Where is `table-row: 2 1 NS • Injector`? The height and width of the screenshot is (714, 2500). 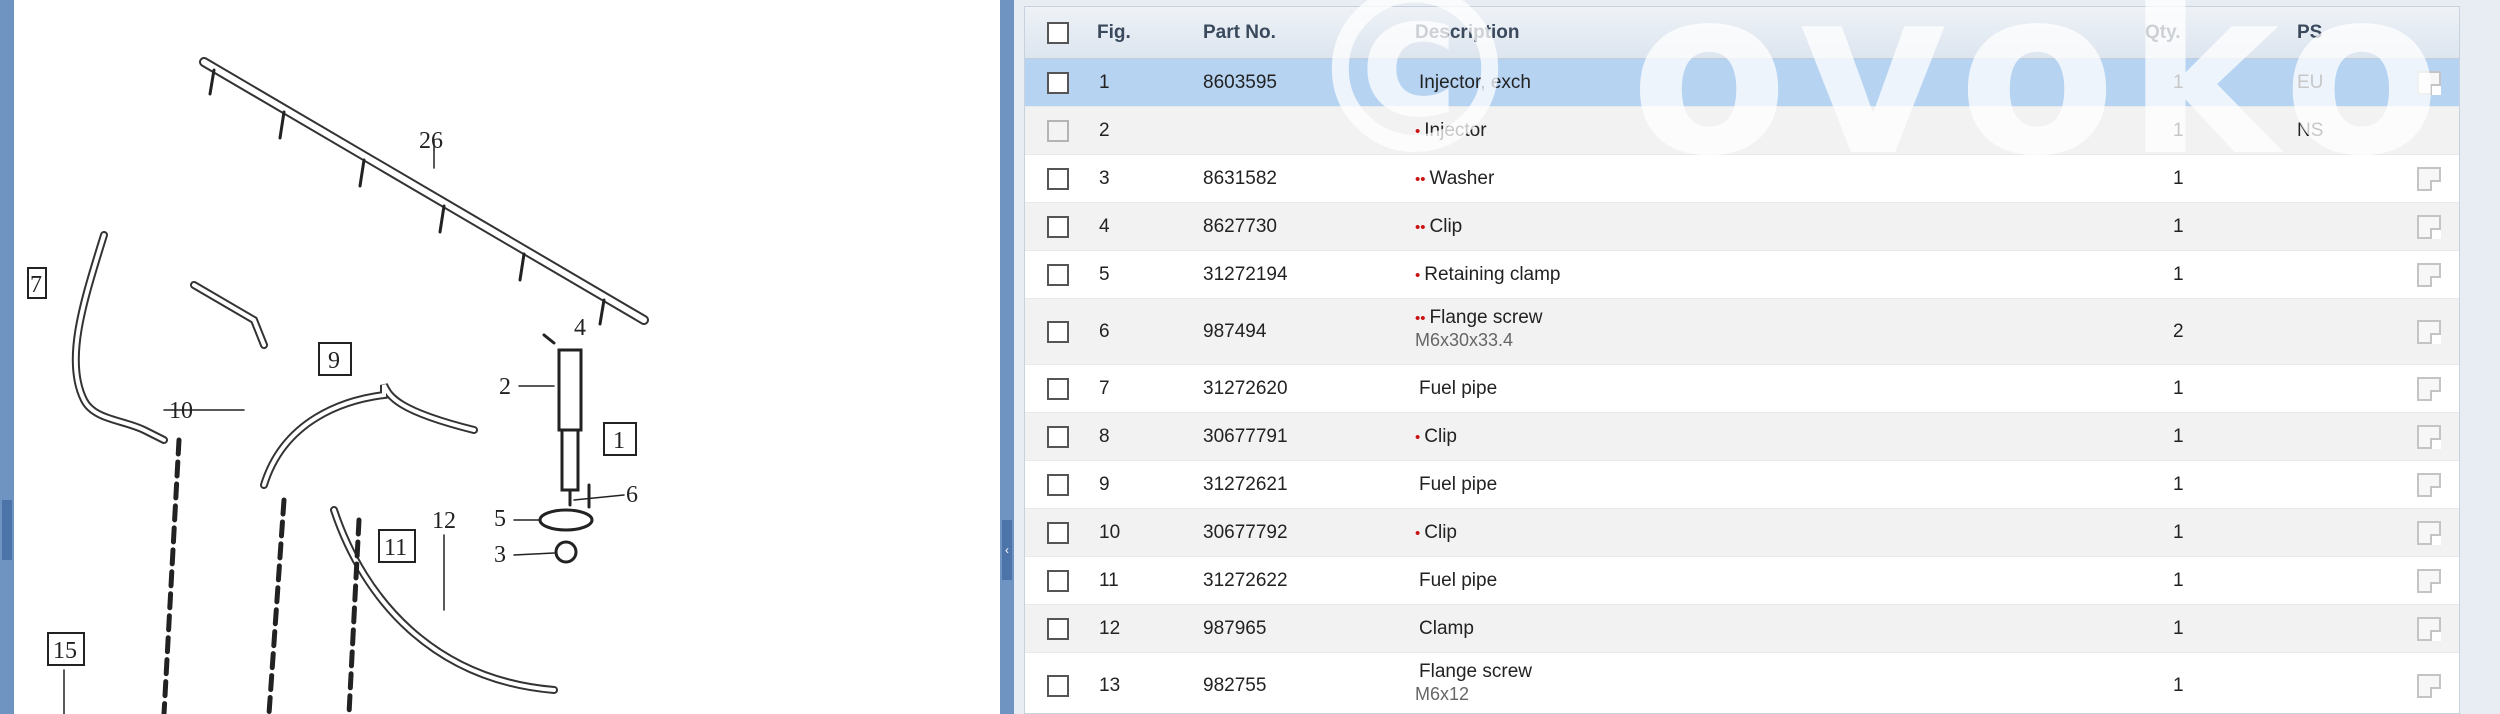 table-row: 2 1 NS • Injector is located at coordinates (1742, 131).